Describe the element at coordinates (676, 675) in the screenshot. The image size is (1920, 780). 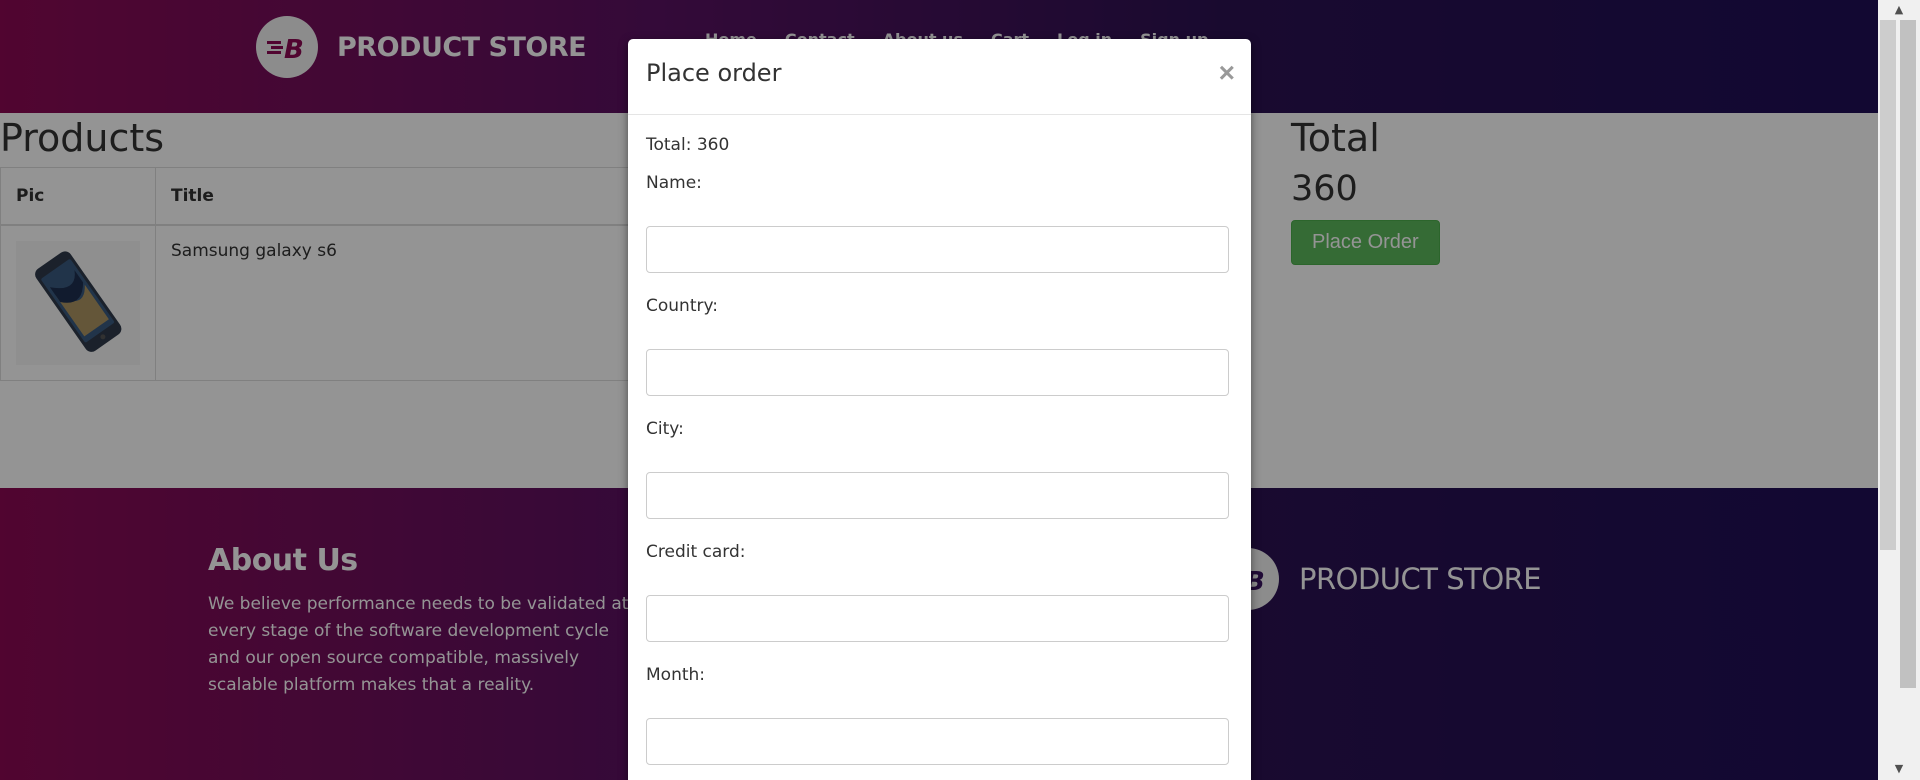
I see `month-label: Month:` at that location.